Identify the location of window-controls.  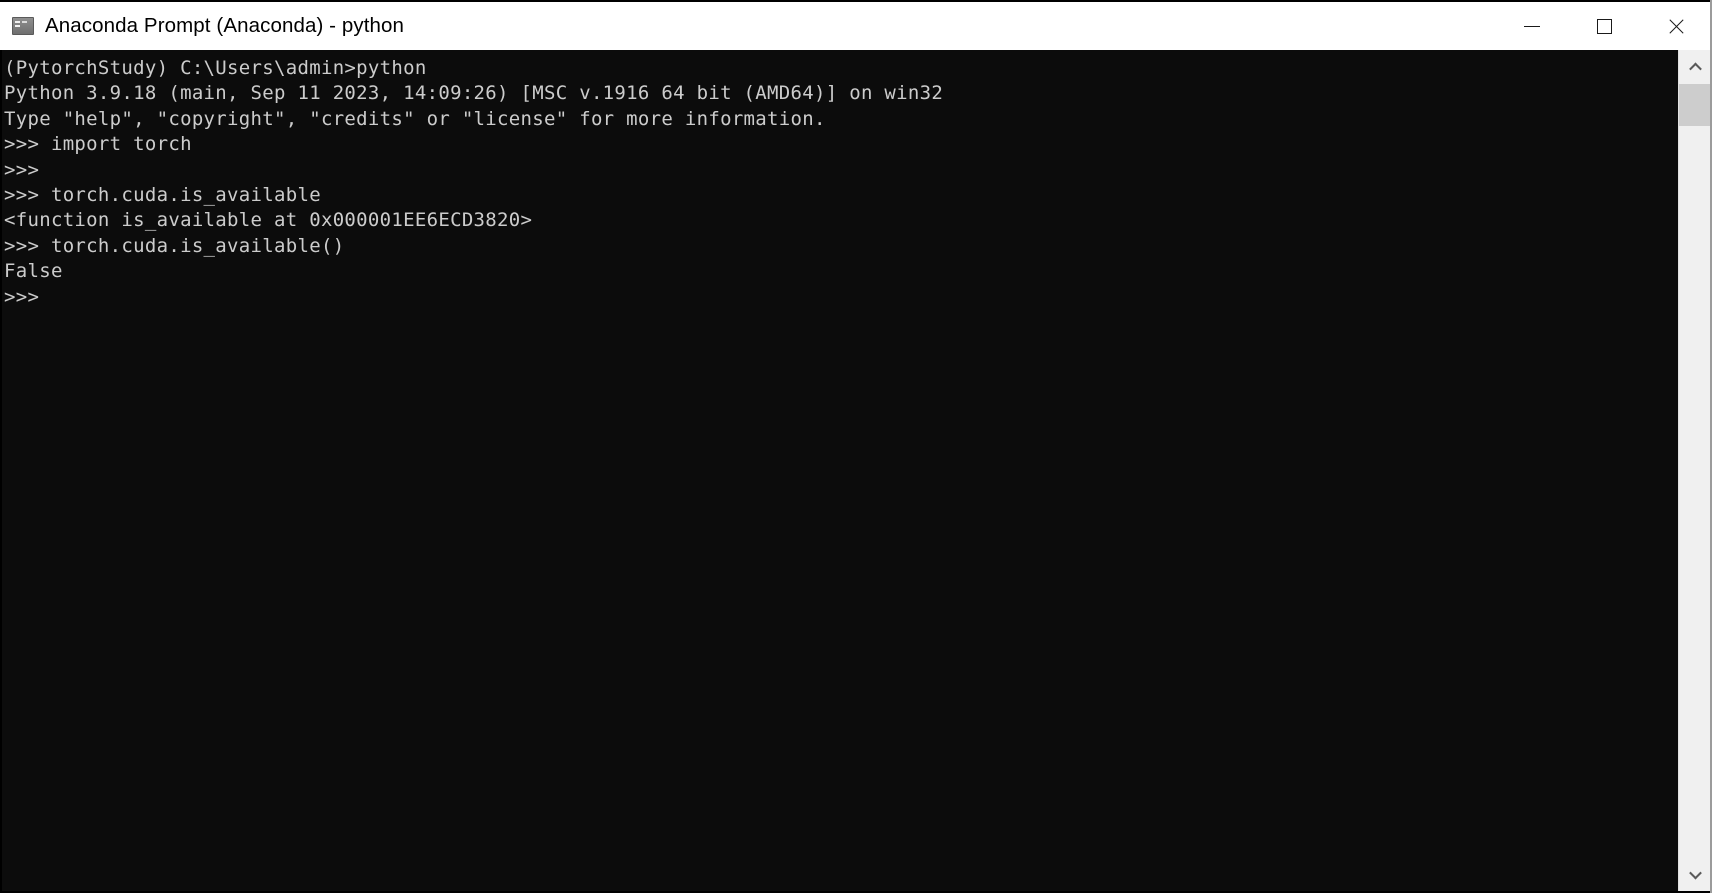
(1604, 26).